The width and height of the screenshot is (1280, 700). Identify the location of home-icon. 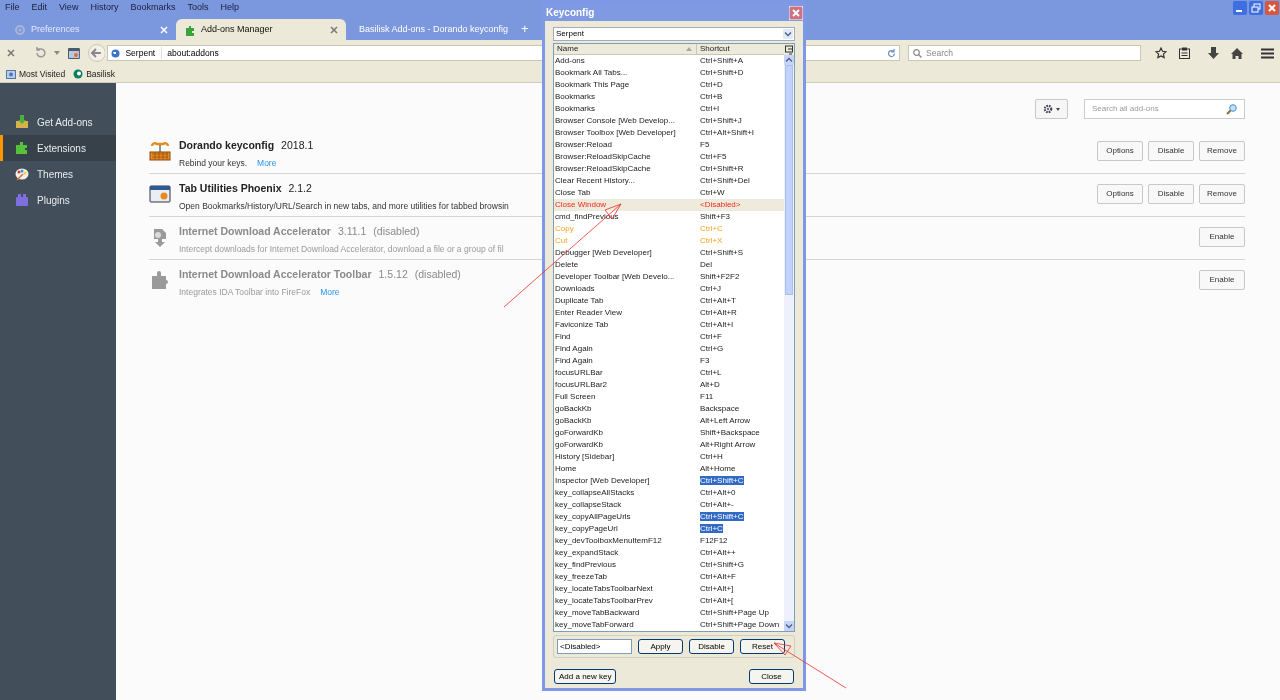
(1237, 53).